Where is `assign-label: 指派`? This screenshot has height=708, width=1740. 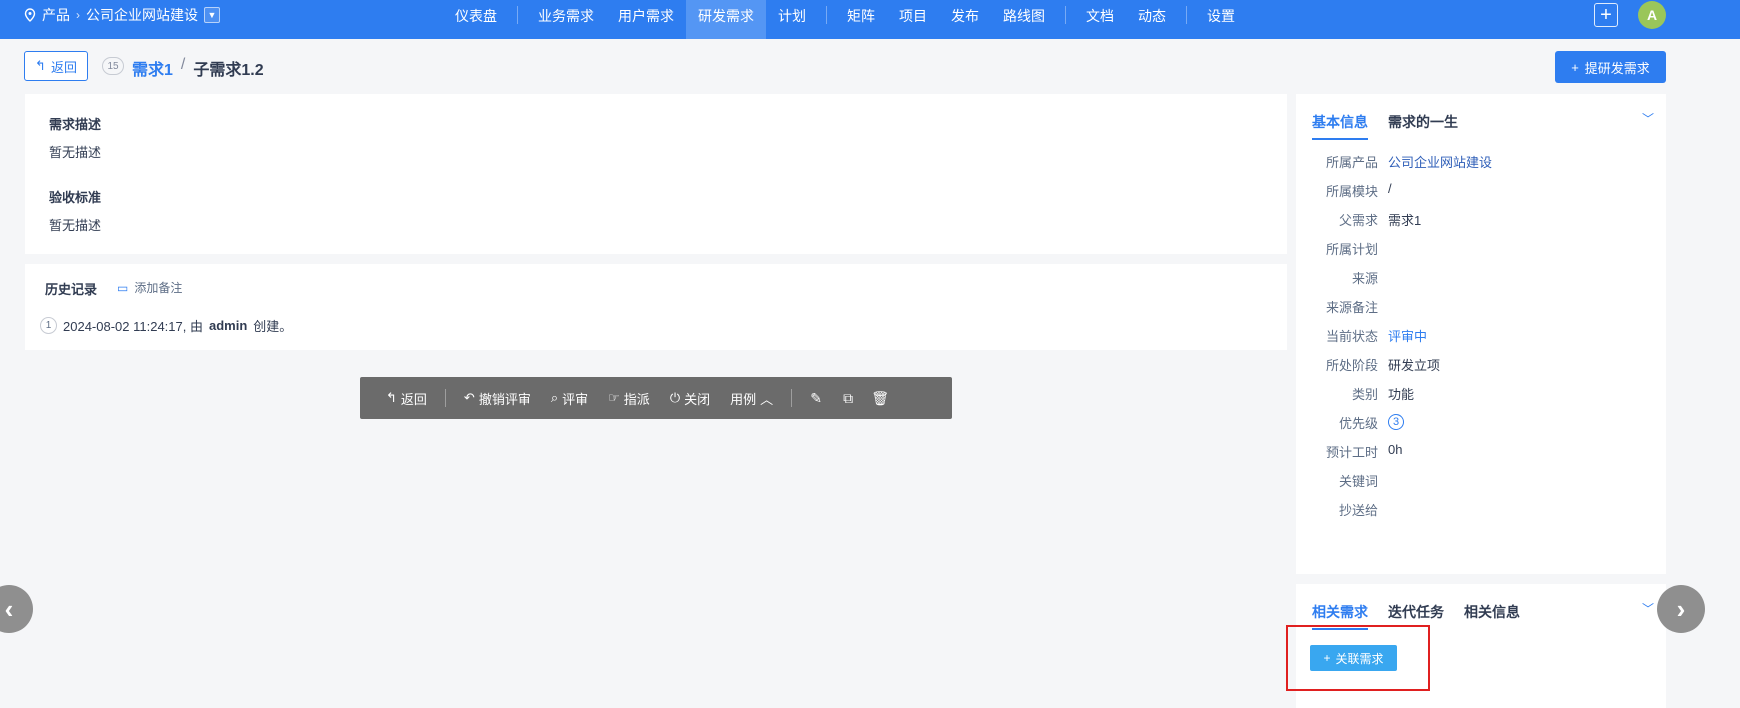 assign-label: 指派 is located at coordinates (636, 399).